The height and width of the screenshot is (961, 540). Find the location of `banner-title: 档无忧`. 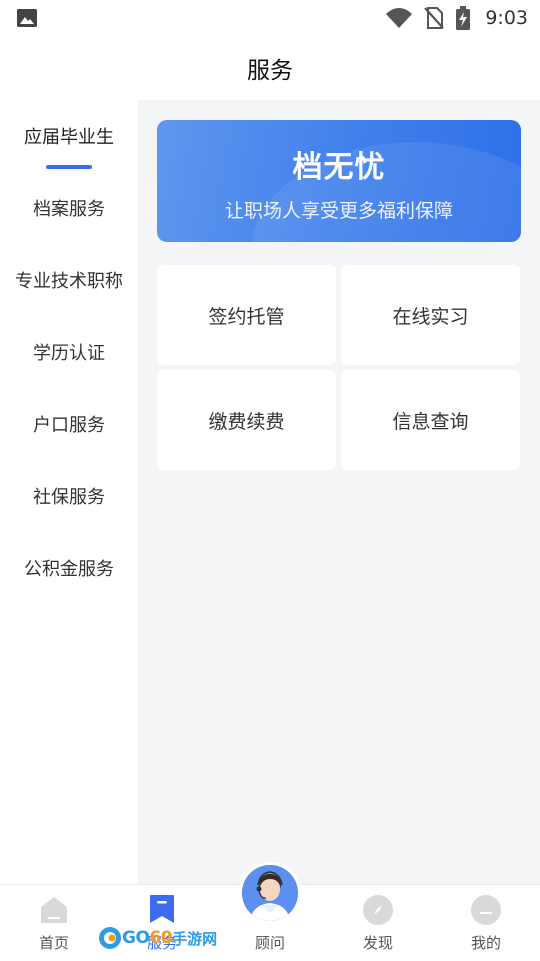

banner-title: 档无忧 is located at coordinates (339, 167).